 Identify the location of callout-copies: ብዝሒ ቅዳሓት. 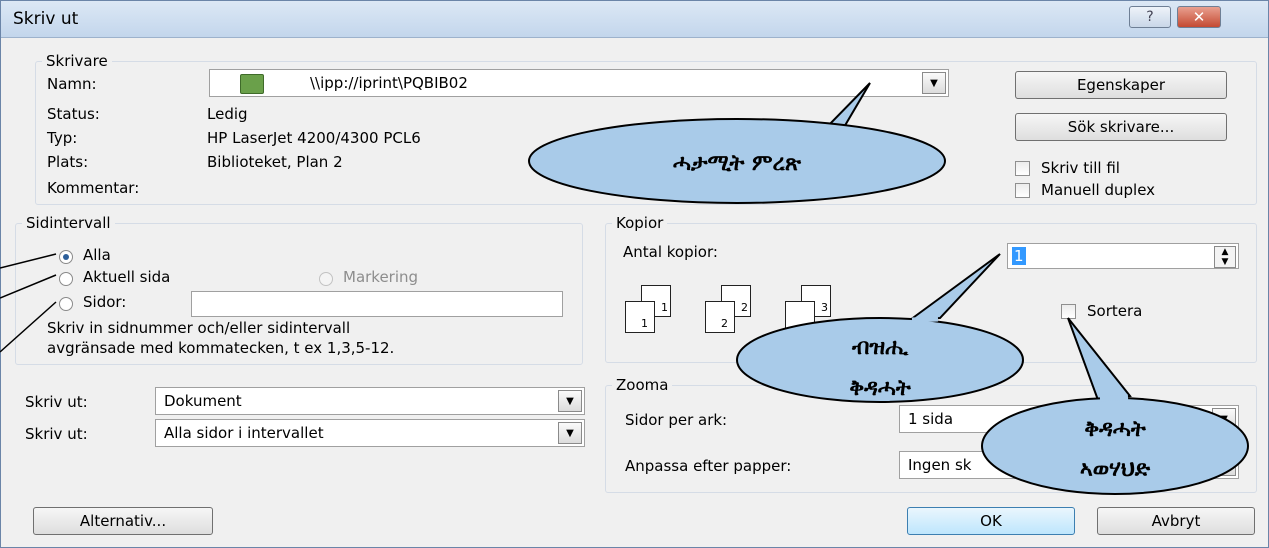
(880, 328).